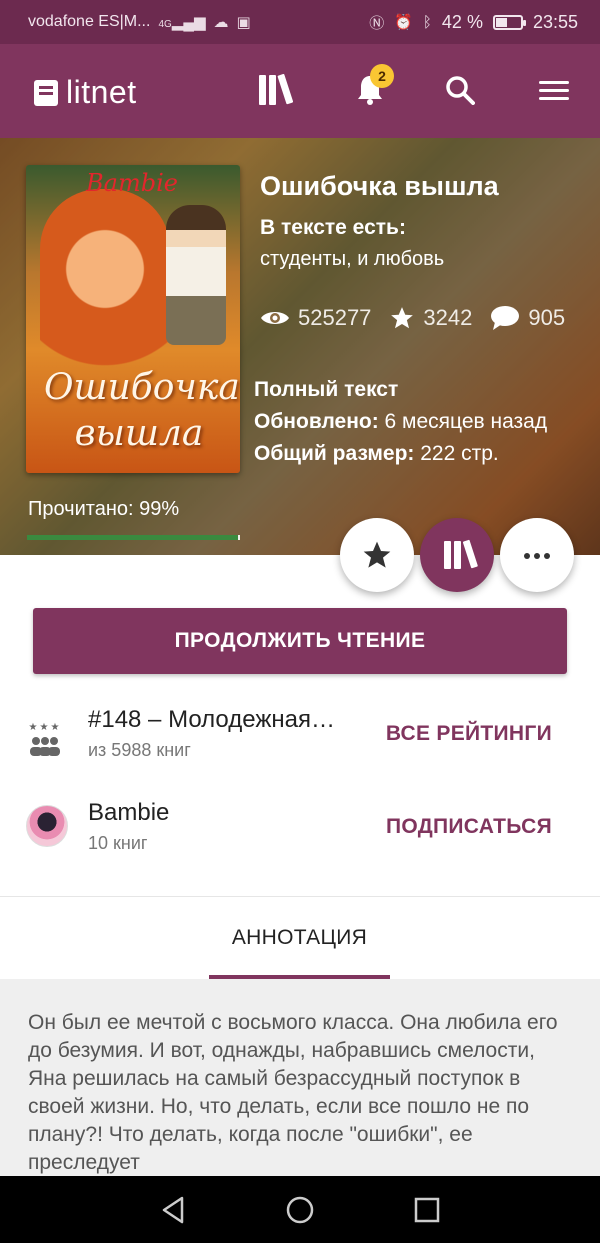  I want to click on views-count: 525277, so click(335, 317).